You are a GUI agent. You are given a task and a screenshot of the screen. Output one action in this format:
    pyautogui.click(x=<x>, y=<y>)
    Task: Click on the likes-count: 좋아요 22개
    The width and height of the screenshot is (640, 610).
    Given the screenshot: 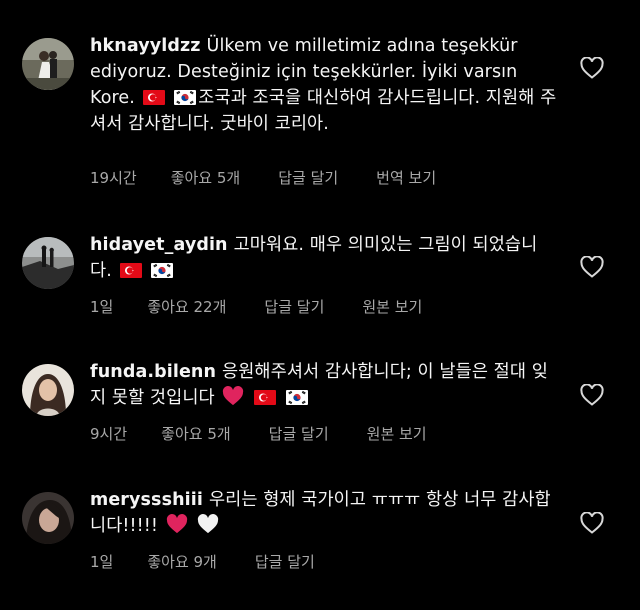 What is the action you would take?
    pyautogui.click(x=186, y=306)
    